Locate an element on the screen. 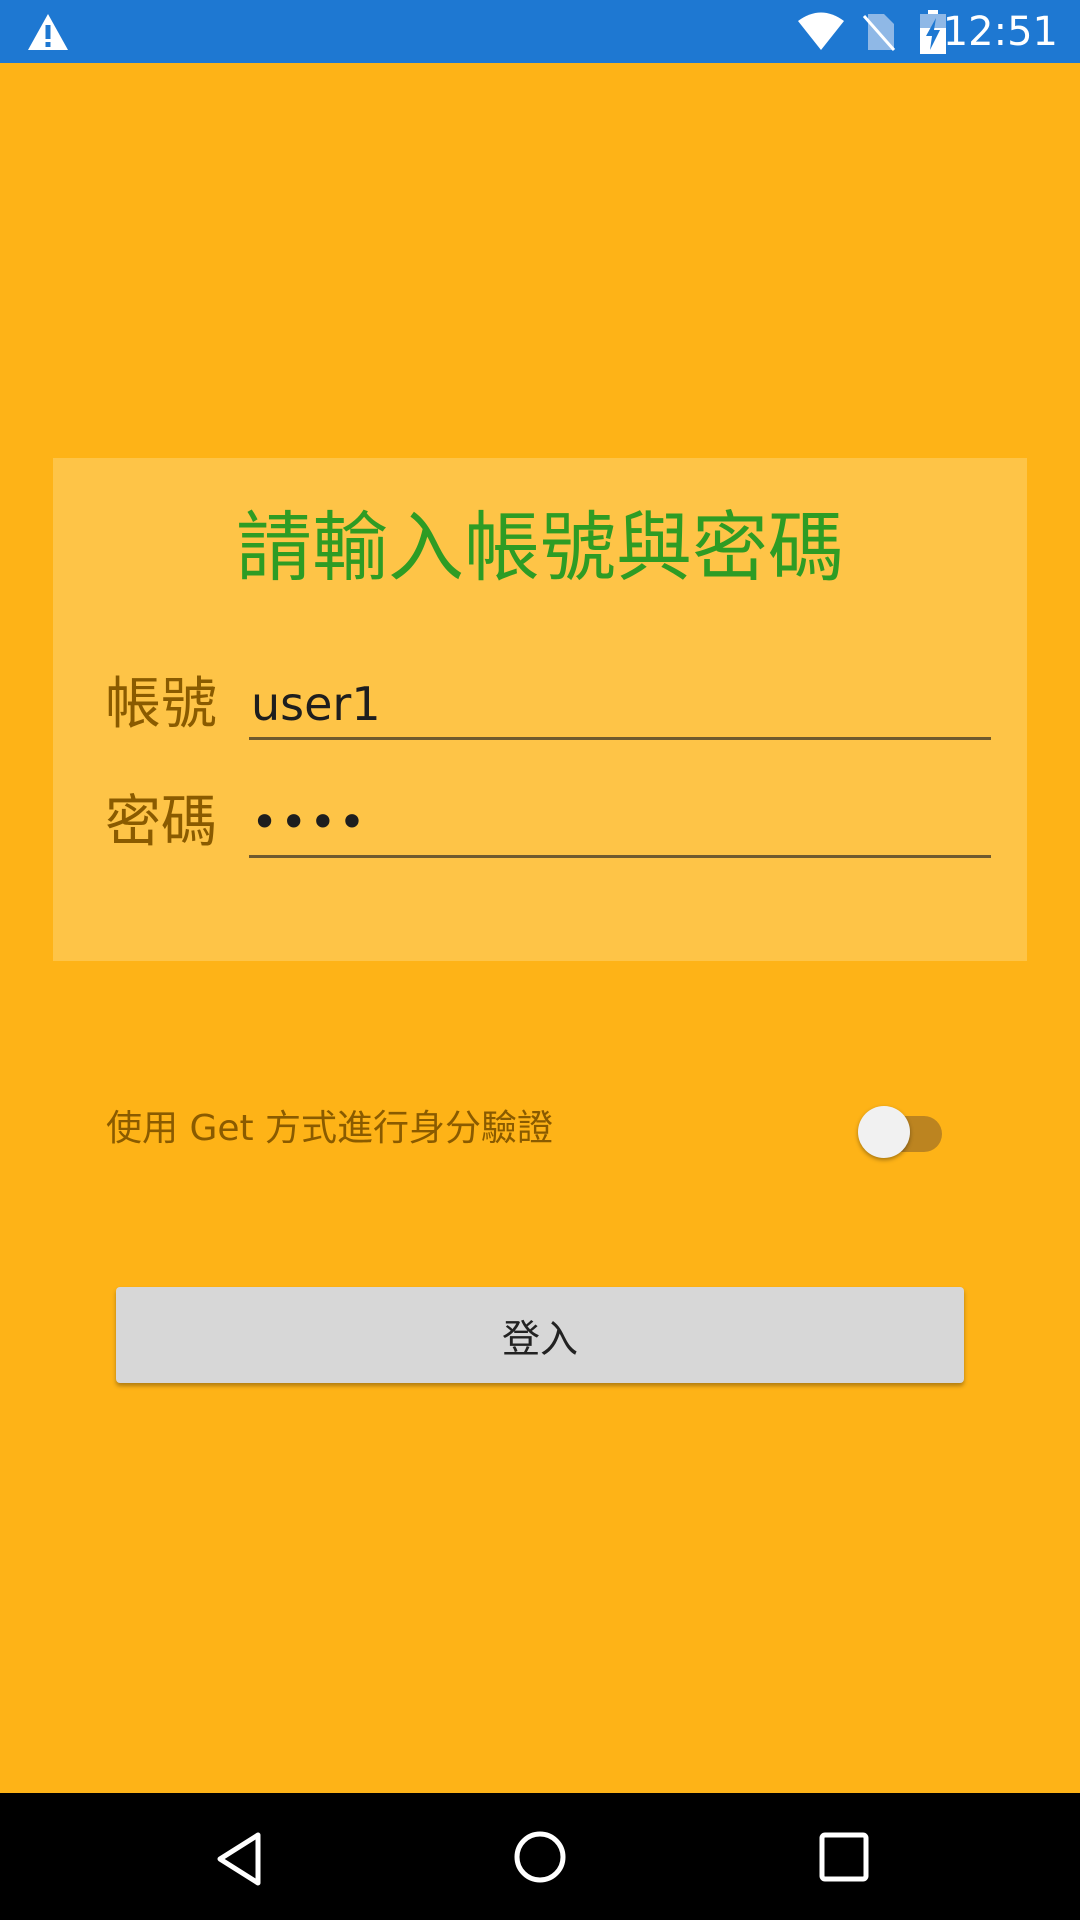 This screenshot has height=1920, width=1080. navigation-bar is located at coordinates (540, 1856).